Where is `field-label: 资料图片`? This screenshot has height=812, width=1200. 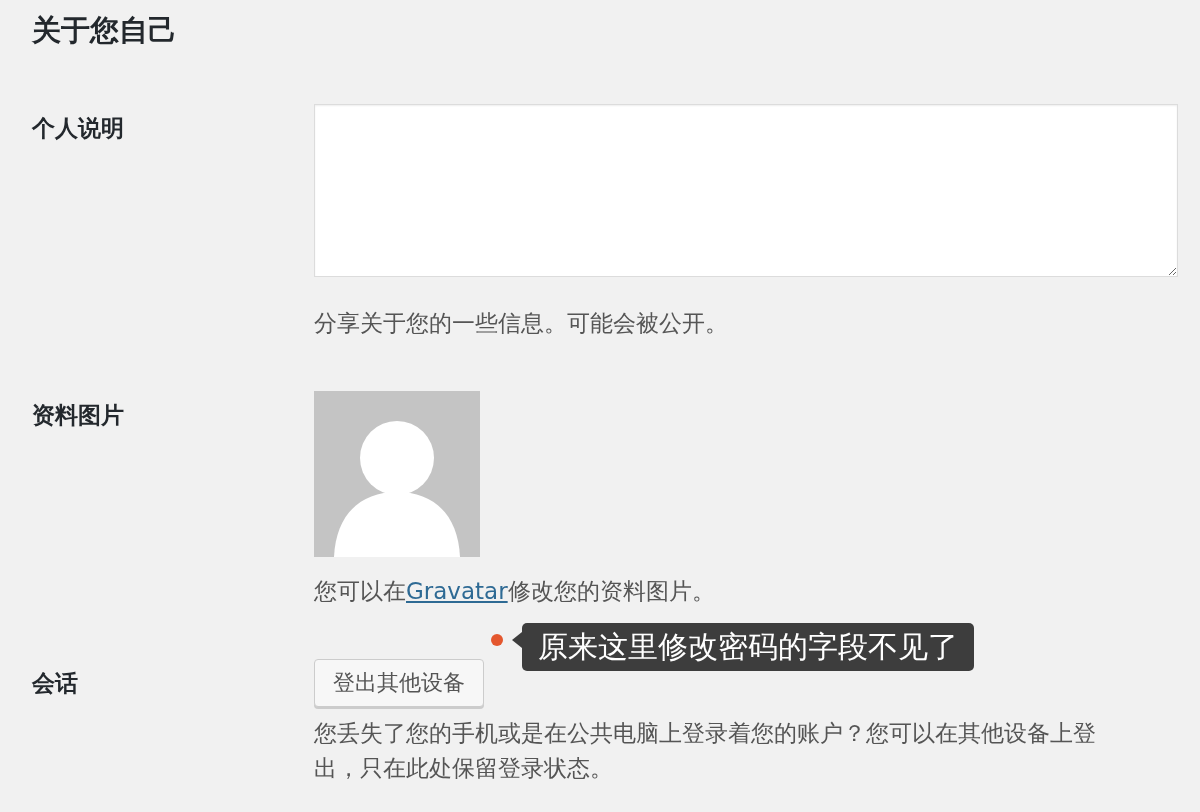 field-label: 资料图片 is located at coordinates (78, 415).